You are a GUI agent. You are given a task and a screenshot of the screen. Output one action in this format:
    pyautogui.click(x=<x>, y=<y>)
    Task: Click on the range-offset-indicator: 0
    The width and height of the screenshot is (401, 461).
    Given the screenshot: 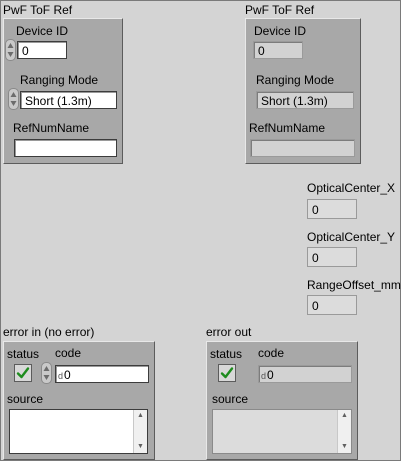 What is the action you would take?
    pyautogui.click(x=332, y=305)
    